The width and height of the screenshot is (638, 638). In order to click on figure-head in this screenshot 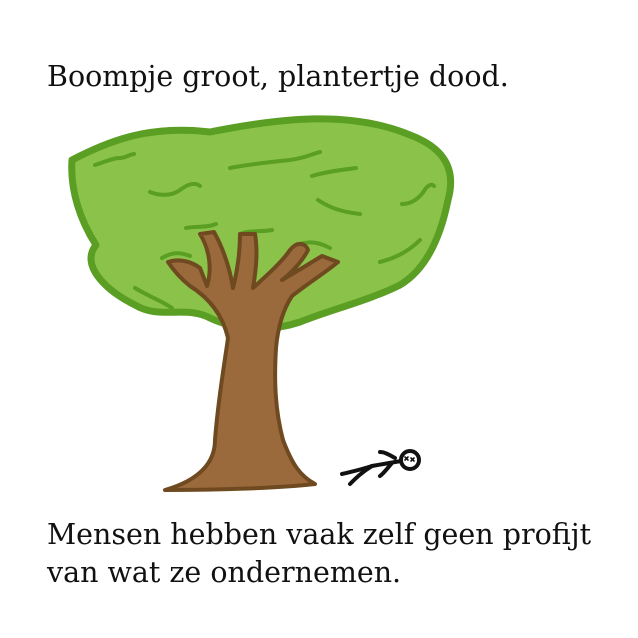, I will do `click(410, 460)`.